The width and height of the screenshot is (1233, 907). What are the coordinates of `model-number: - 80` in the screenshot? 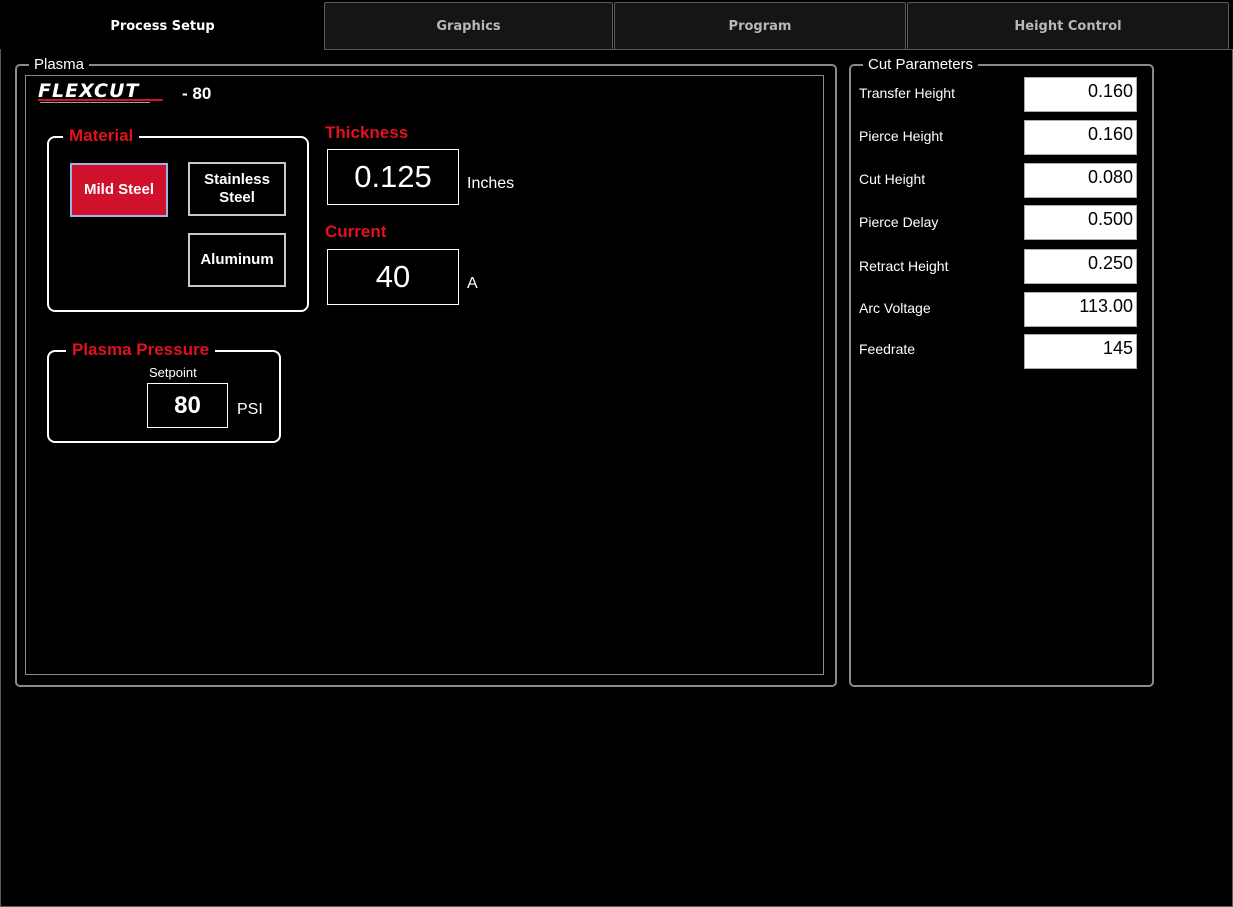 It's located at (197, 93).